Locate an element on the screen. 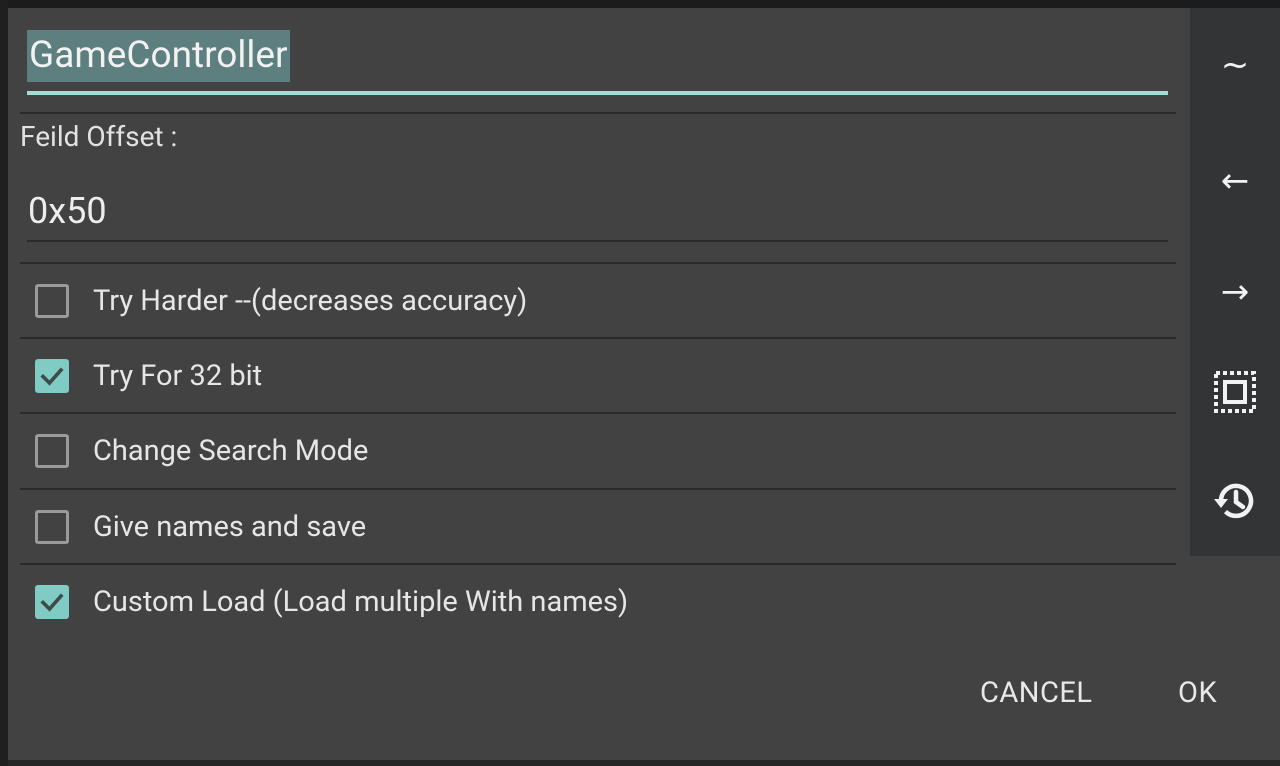 This screenshot has height=766, width=1280. history-icon is located at coordinates (1234, 501).